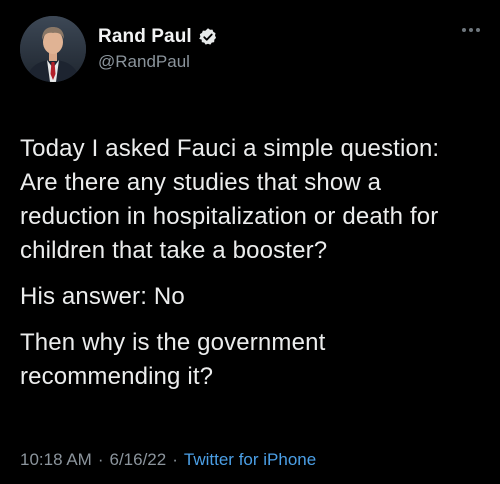 The width and height of the screenshot is (500, 484). What do you see at coordinates (158, 49) in the screenshot?
I see `author-names: Rand Paul @RandPaul` at bounding box center [158, 49].